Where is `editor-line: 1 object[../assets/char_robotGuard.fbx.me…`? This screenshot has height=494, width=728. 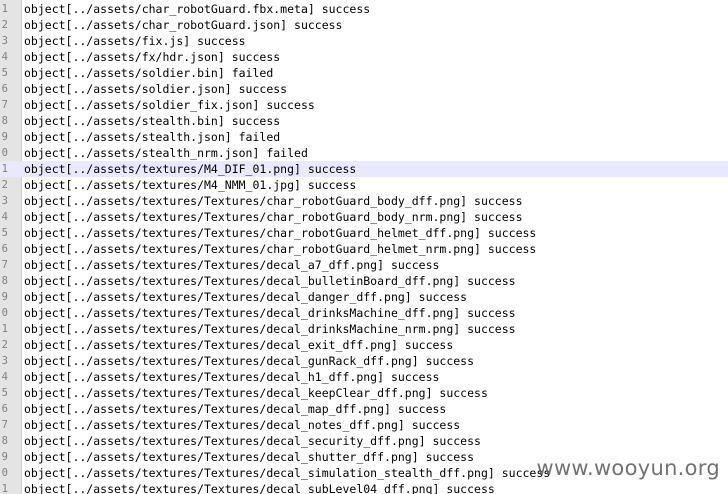 editor-line: 1 object[../assets/char_robotGuard.fbx.me… is located at coordinates (364, 9).